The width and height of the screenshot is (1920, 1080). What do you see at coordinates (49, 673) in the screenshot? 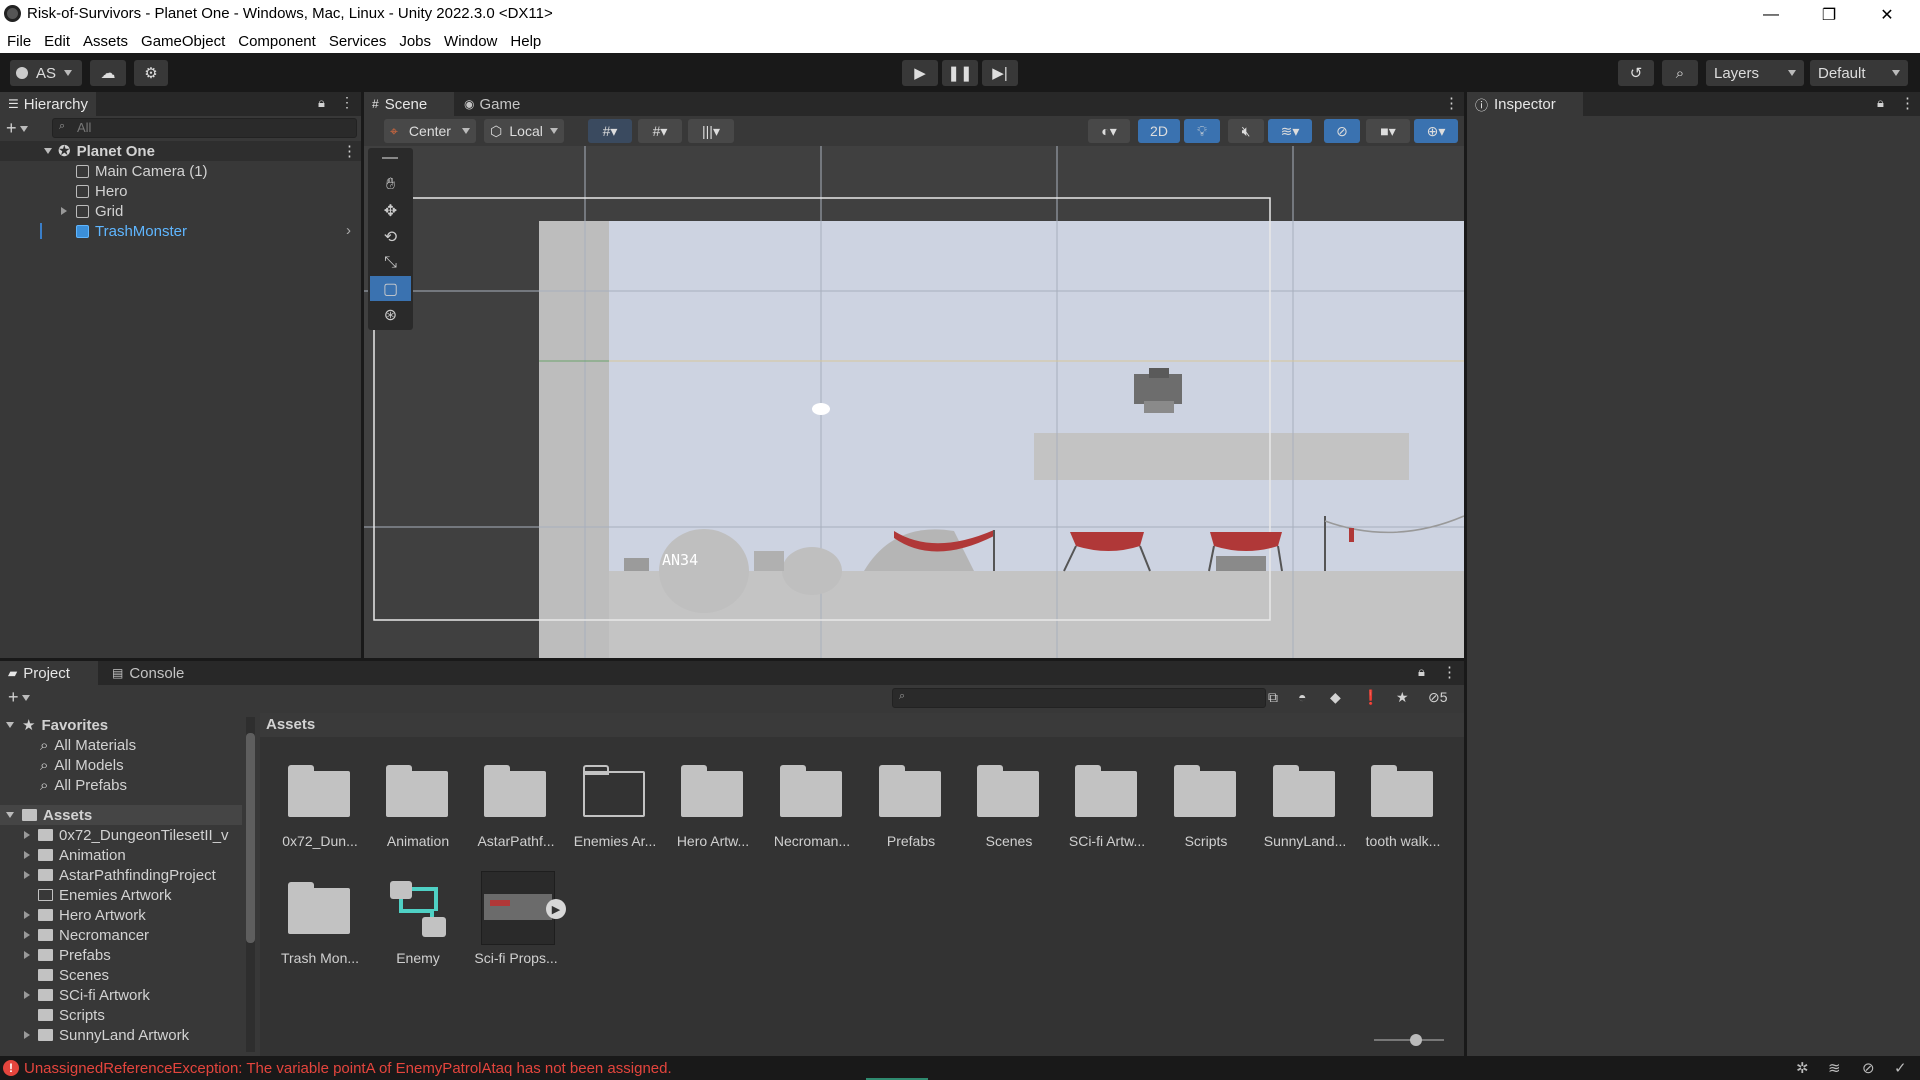
I see `tab-project: ▰ Project` at bounding box center [49, 673].